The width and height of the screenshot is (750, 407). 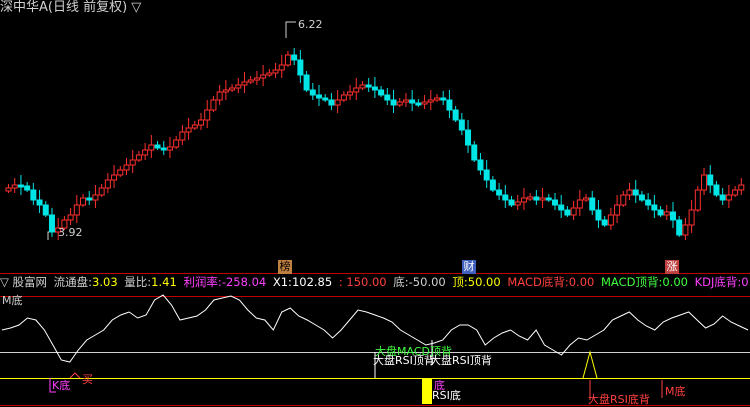 What do you see at coordinates (439, 385) in the screenshot?
I see `bottom-label: 底` at bounding box center [439, 385].